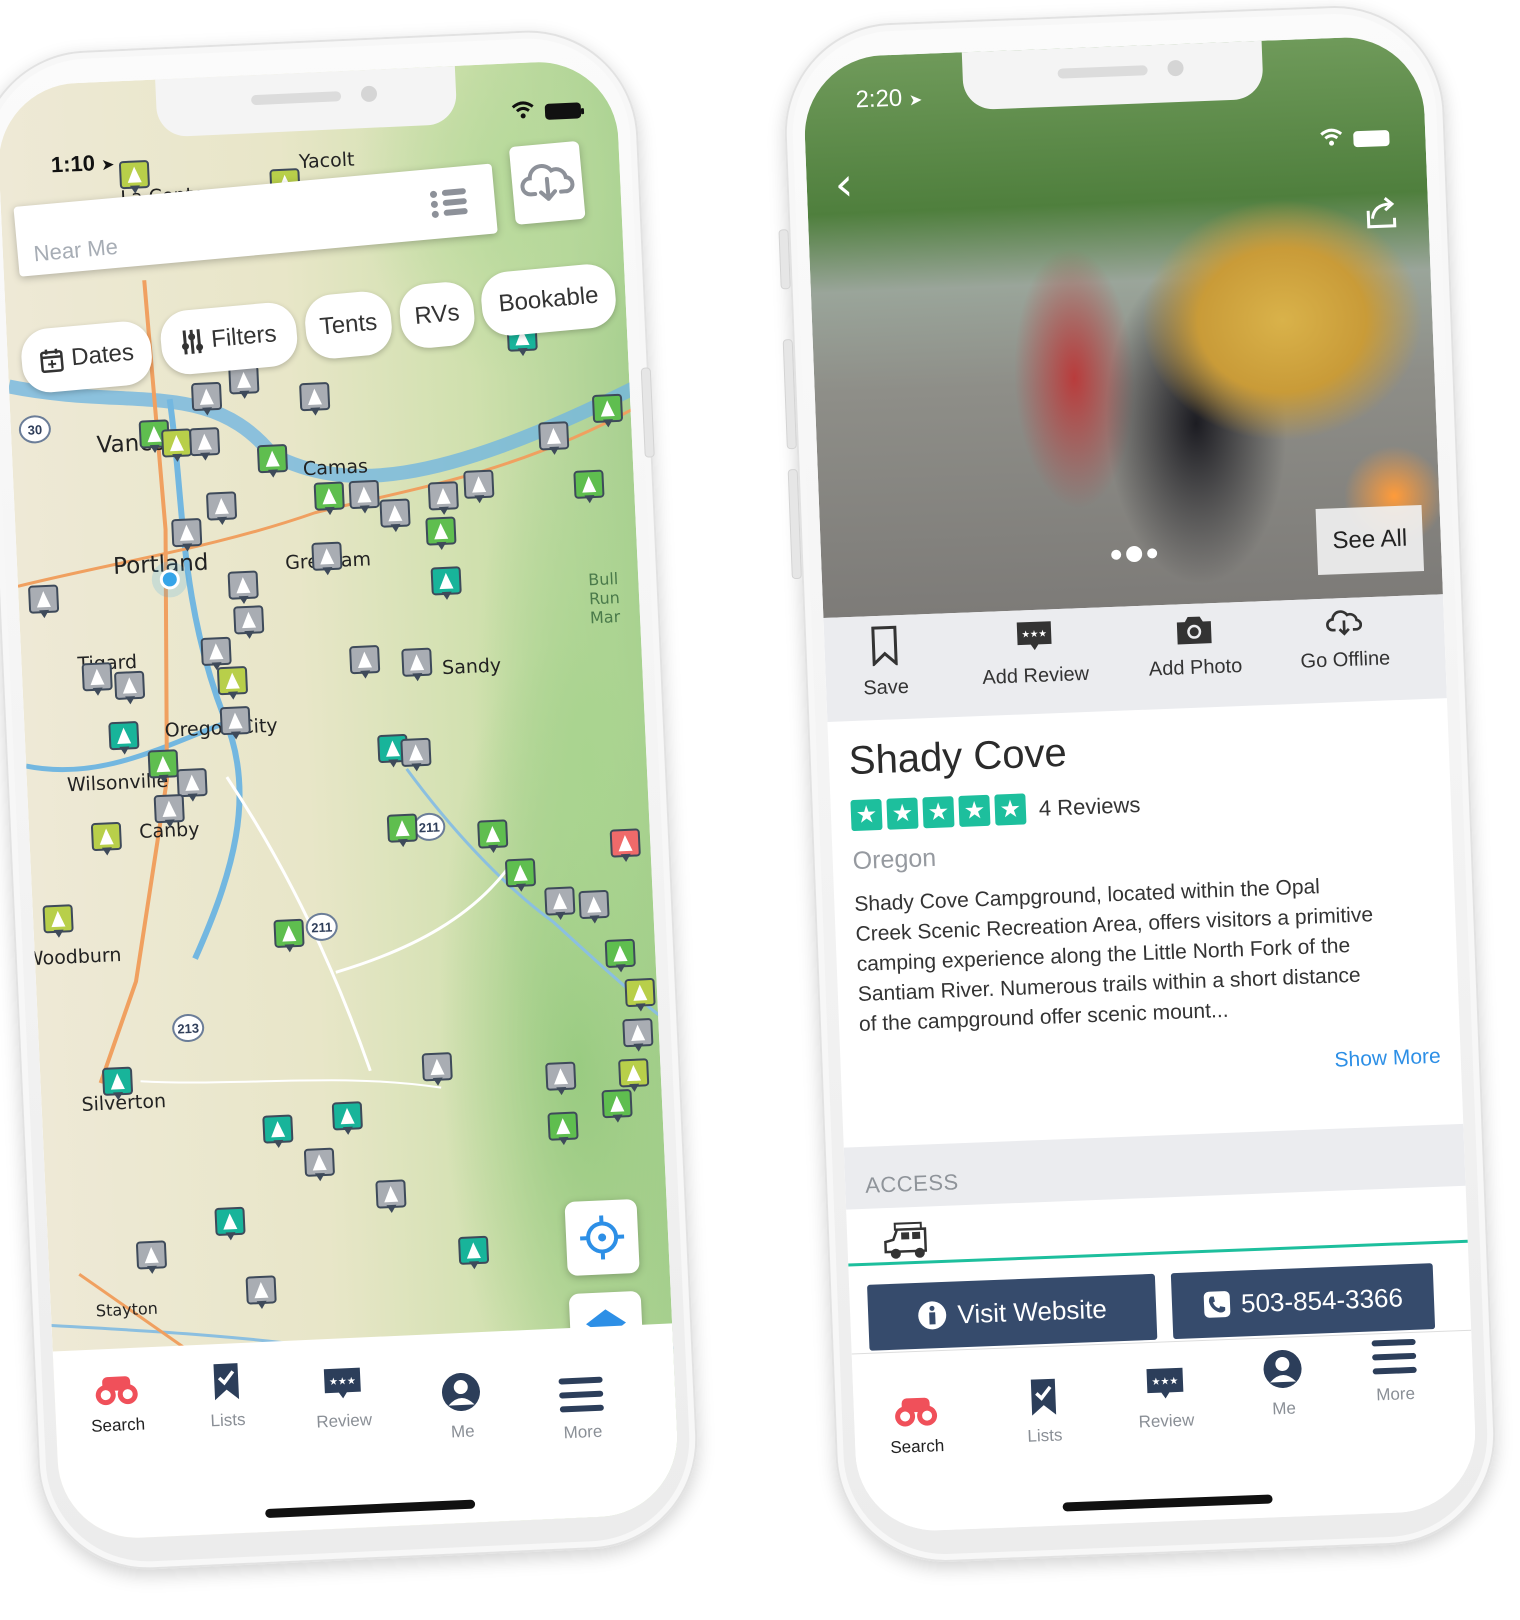 The height and width of the screenshot is (1620, 1520). I want to click on sliders-icon, so click(193, 342).